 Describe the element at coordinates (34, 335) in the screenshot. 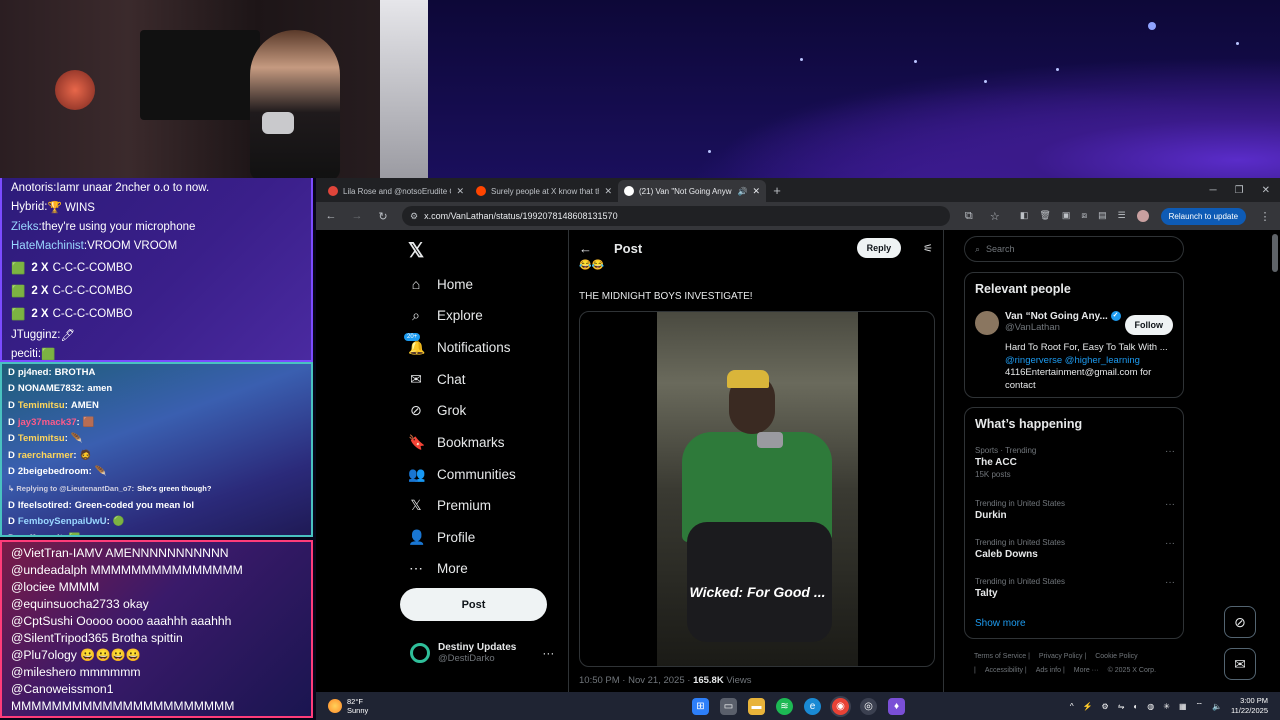

I see `chat-username: JTugginz` at that location.